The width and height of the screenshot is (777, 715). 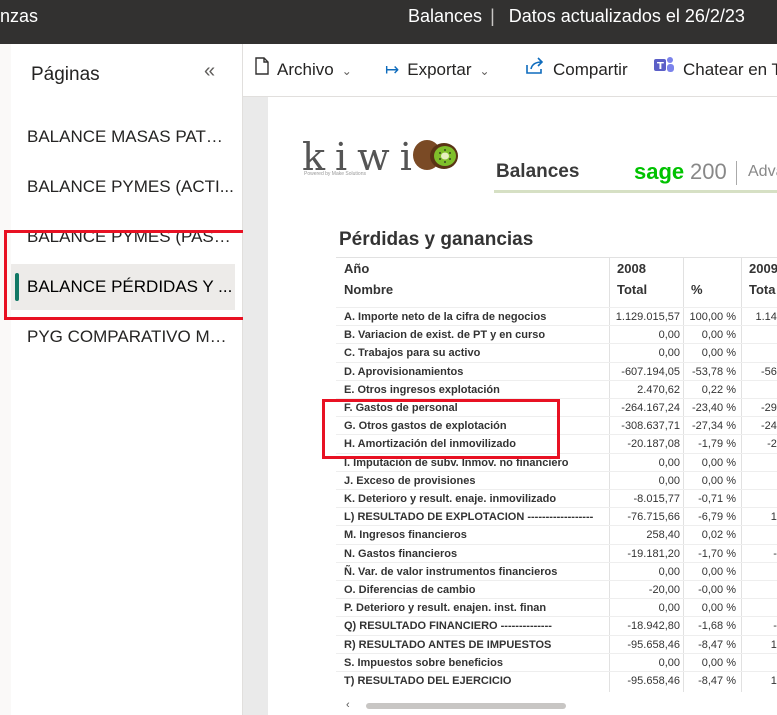 What do you see at coordinates (410, 590) in the screenshot?
I see `row-name-cell: O. Diferencias de cambio` at bounding box center [410, 590].